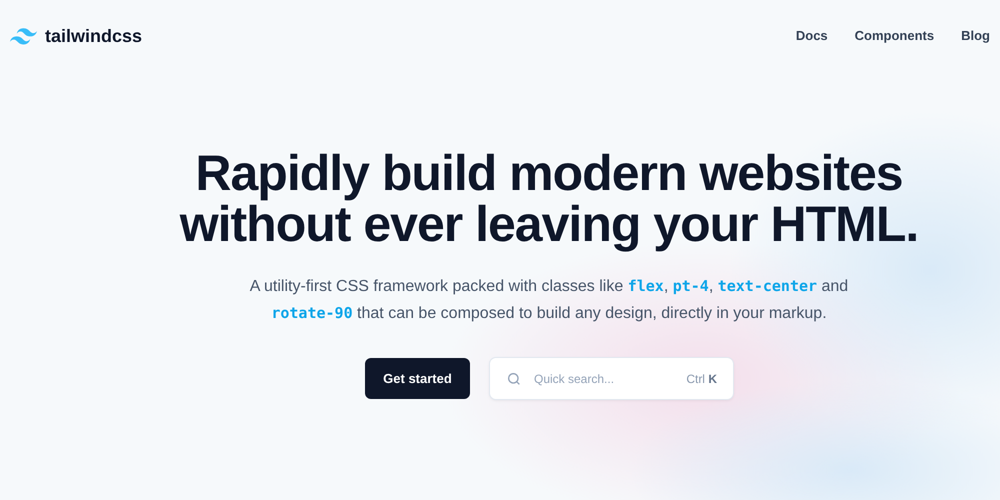 This screenshot has height=500, width=1000. What do you see at coordinates (701, 379) in the screenshot?
I see `shortcut-hint: Ctrl K` at bounding box center [701, 379].